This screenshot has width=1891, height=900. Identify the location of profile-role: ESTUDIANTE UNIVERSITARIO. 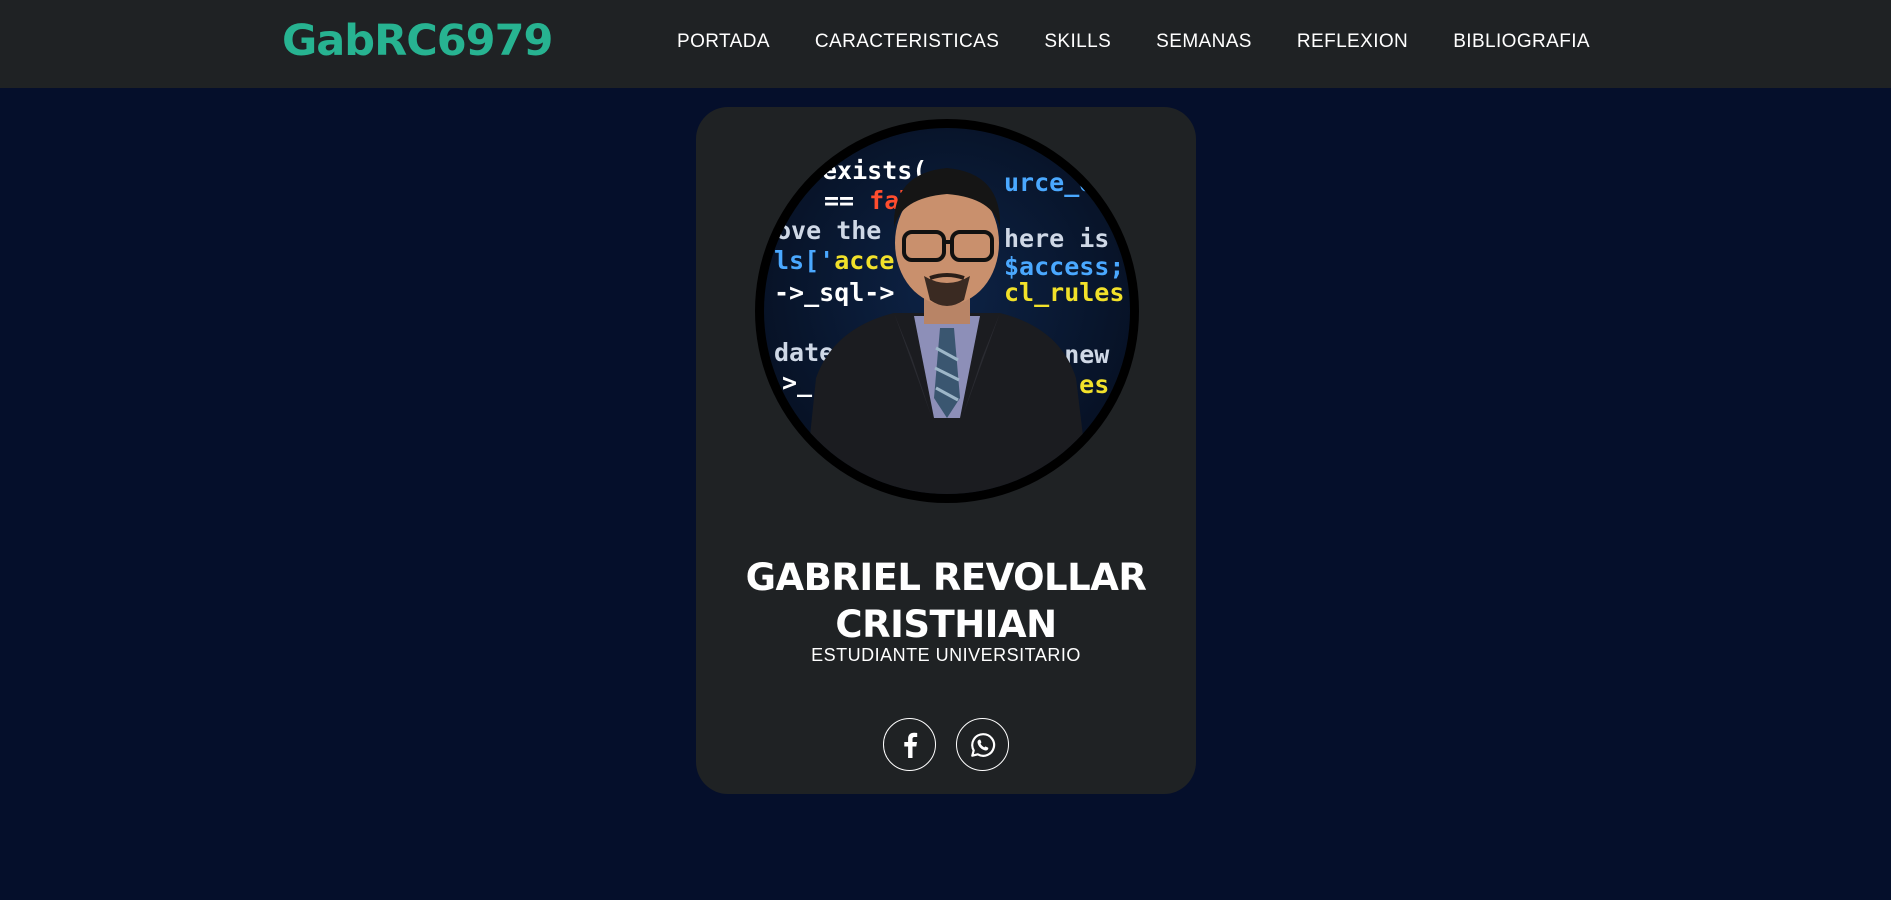
(946, 655).